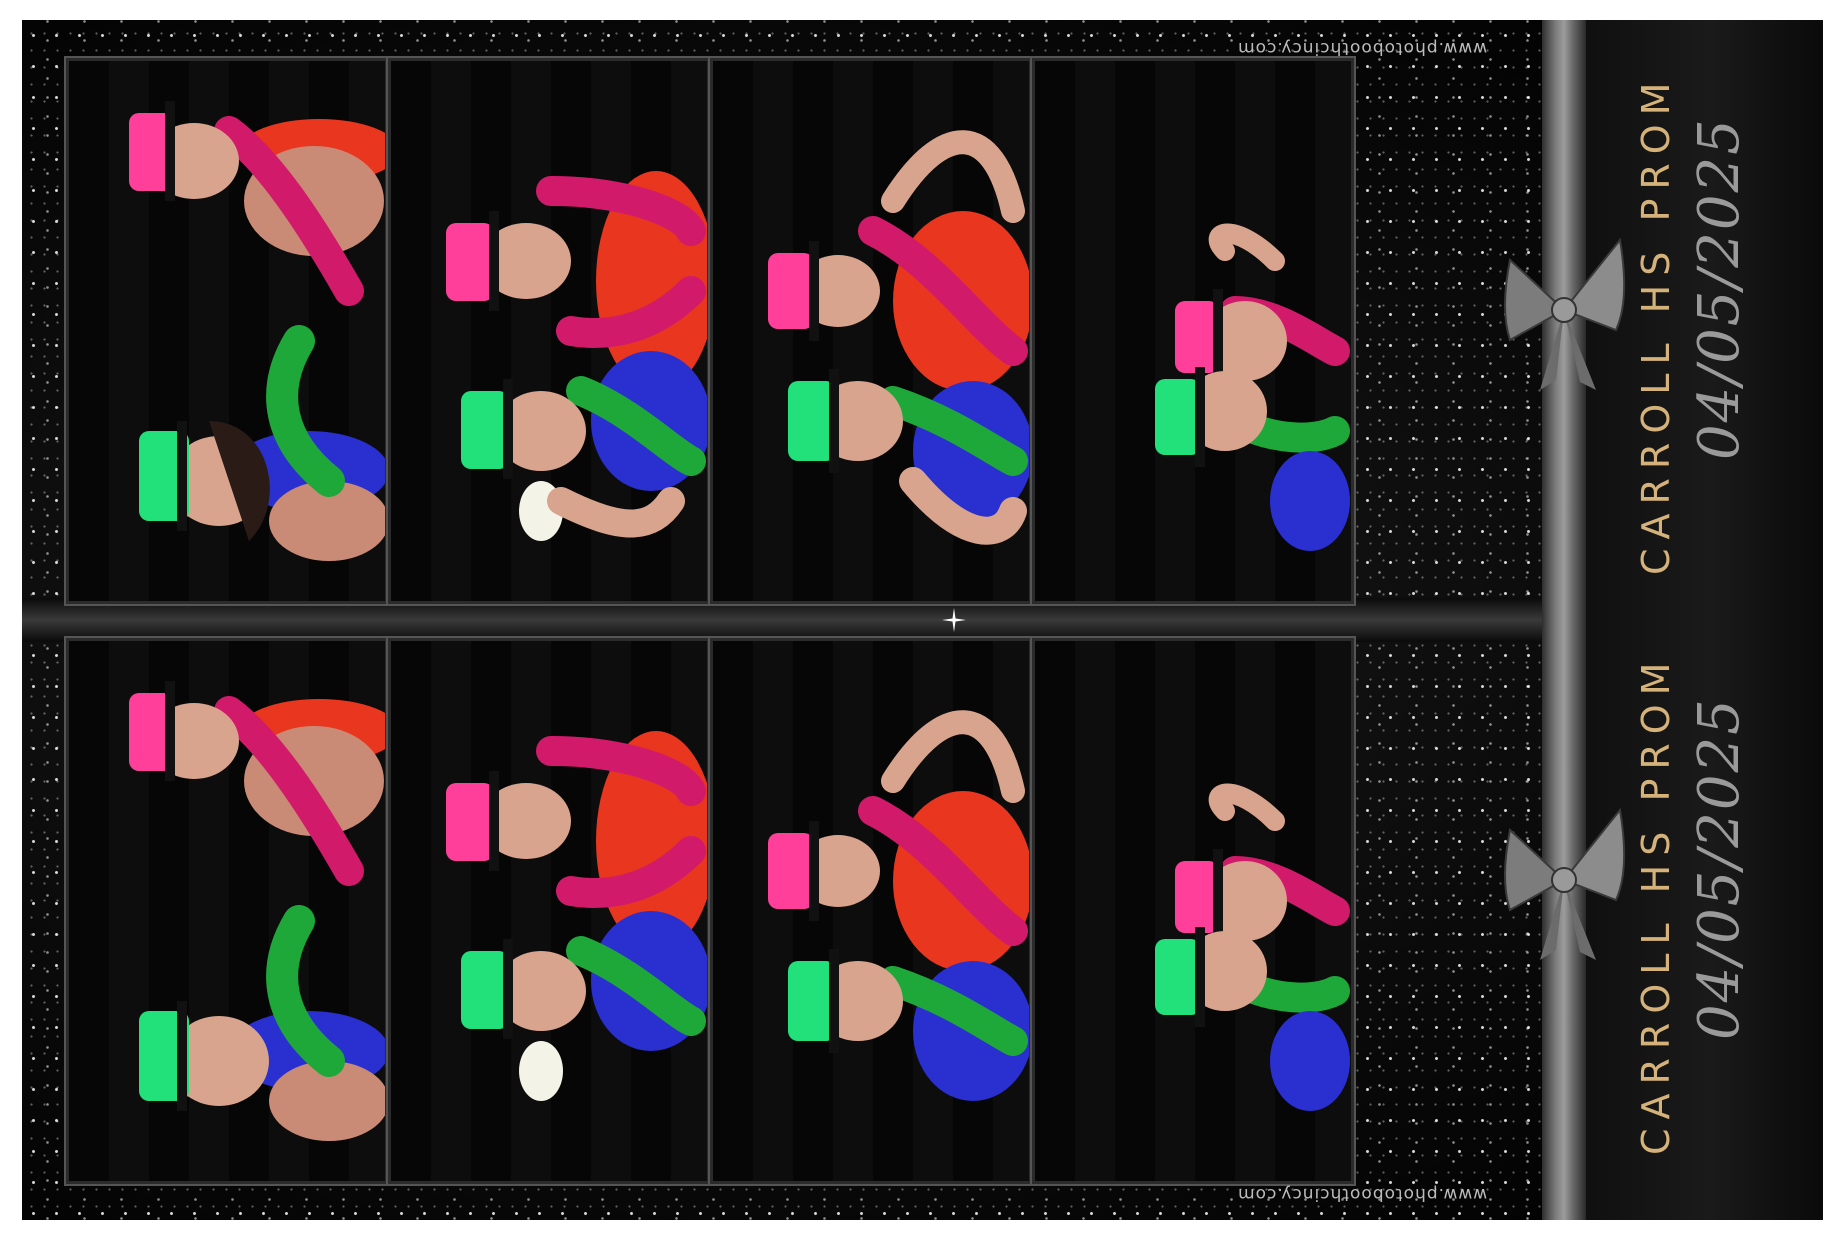 This screenshot has width=1844, height=1240. Describe the element at coordinates (954, 620) in the screenshot. I see `sparkle-star-icon` at that location.